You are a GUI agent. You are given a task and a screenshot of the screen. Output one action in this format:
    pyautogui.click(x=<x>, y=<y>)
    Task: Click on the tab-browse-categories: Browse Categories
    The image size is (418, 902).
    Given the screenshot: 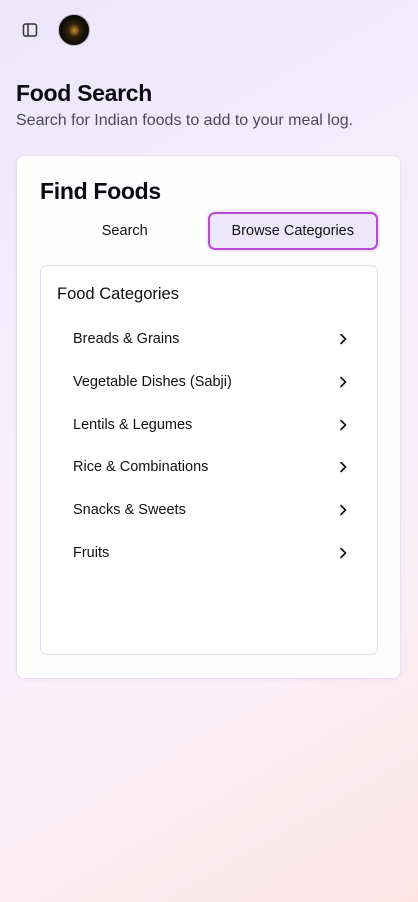 What is the action you would take?
    pyautogui.click(x=292, y=231)
    